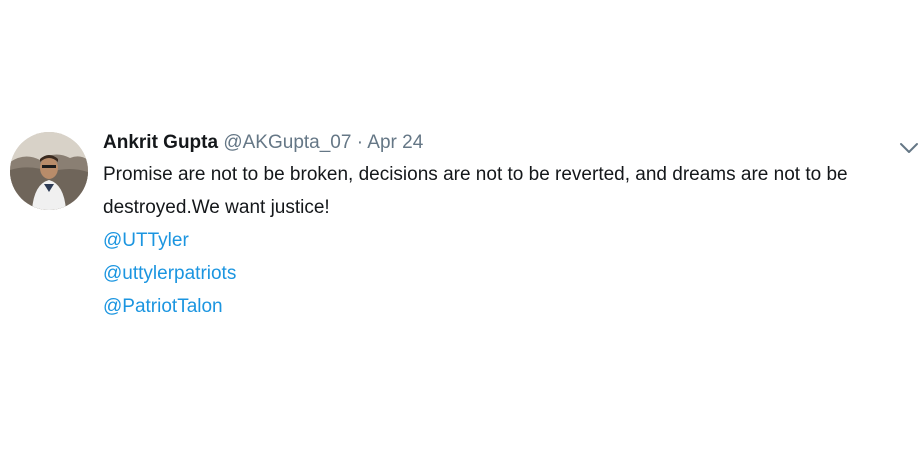 Image resolution: width=921 pixels, height=460 pixels. Describe the element at coordinates (503, 273) in the screenshot. I see `mention-link-uttylerpatriots: @uttylerpatriots` at that location.